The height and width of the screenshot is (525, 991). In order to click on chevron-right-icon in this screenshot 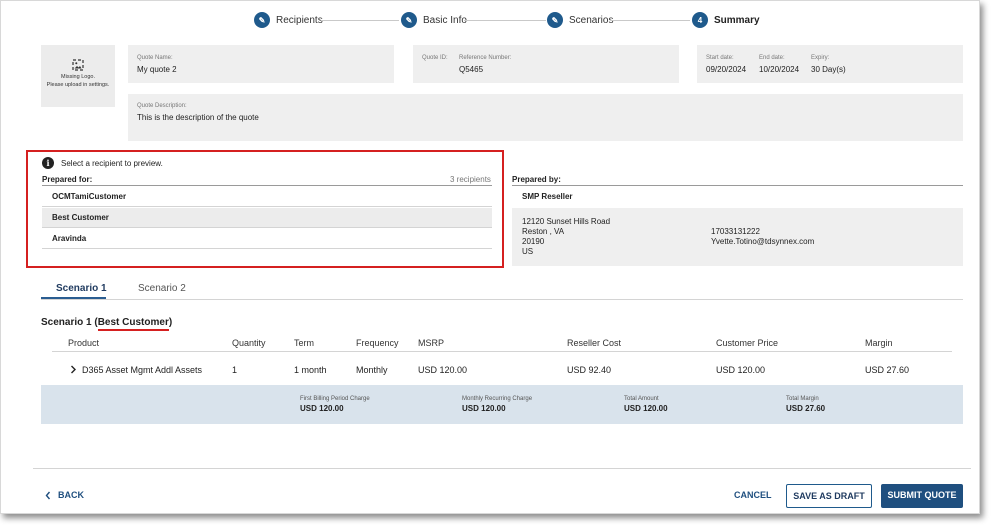, I will do `click(73, 369)`.